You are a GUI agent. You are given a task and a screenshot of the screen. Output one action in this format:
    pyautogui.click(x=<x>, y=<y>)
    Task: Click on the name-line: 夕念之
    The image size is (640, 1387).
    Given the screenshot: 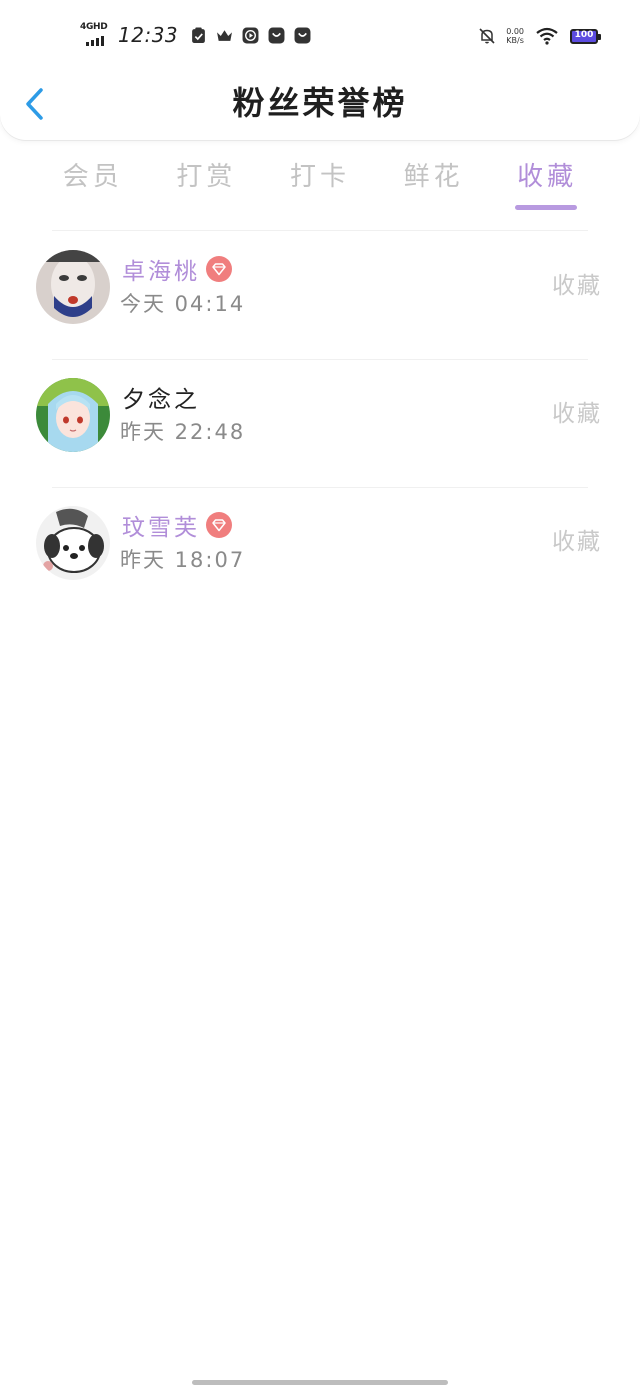 What is the action you would take?
    pyautogui.click(x=161, y=397)
    